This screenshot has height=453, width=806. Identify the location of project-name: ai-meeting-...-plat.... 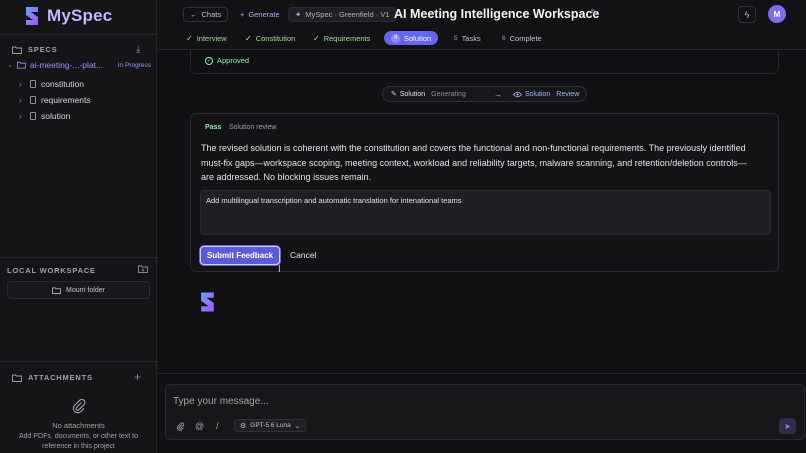
(66, 65).